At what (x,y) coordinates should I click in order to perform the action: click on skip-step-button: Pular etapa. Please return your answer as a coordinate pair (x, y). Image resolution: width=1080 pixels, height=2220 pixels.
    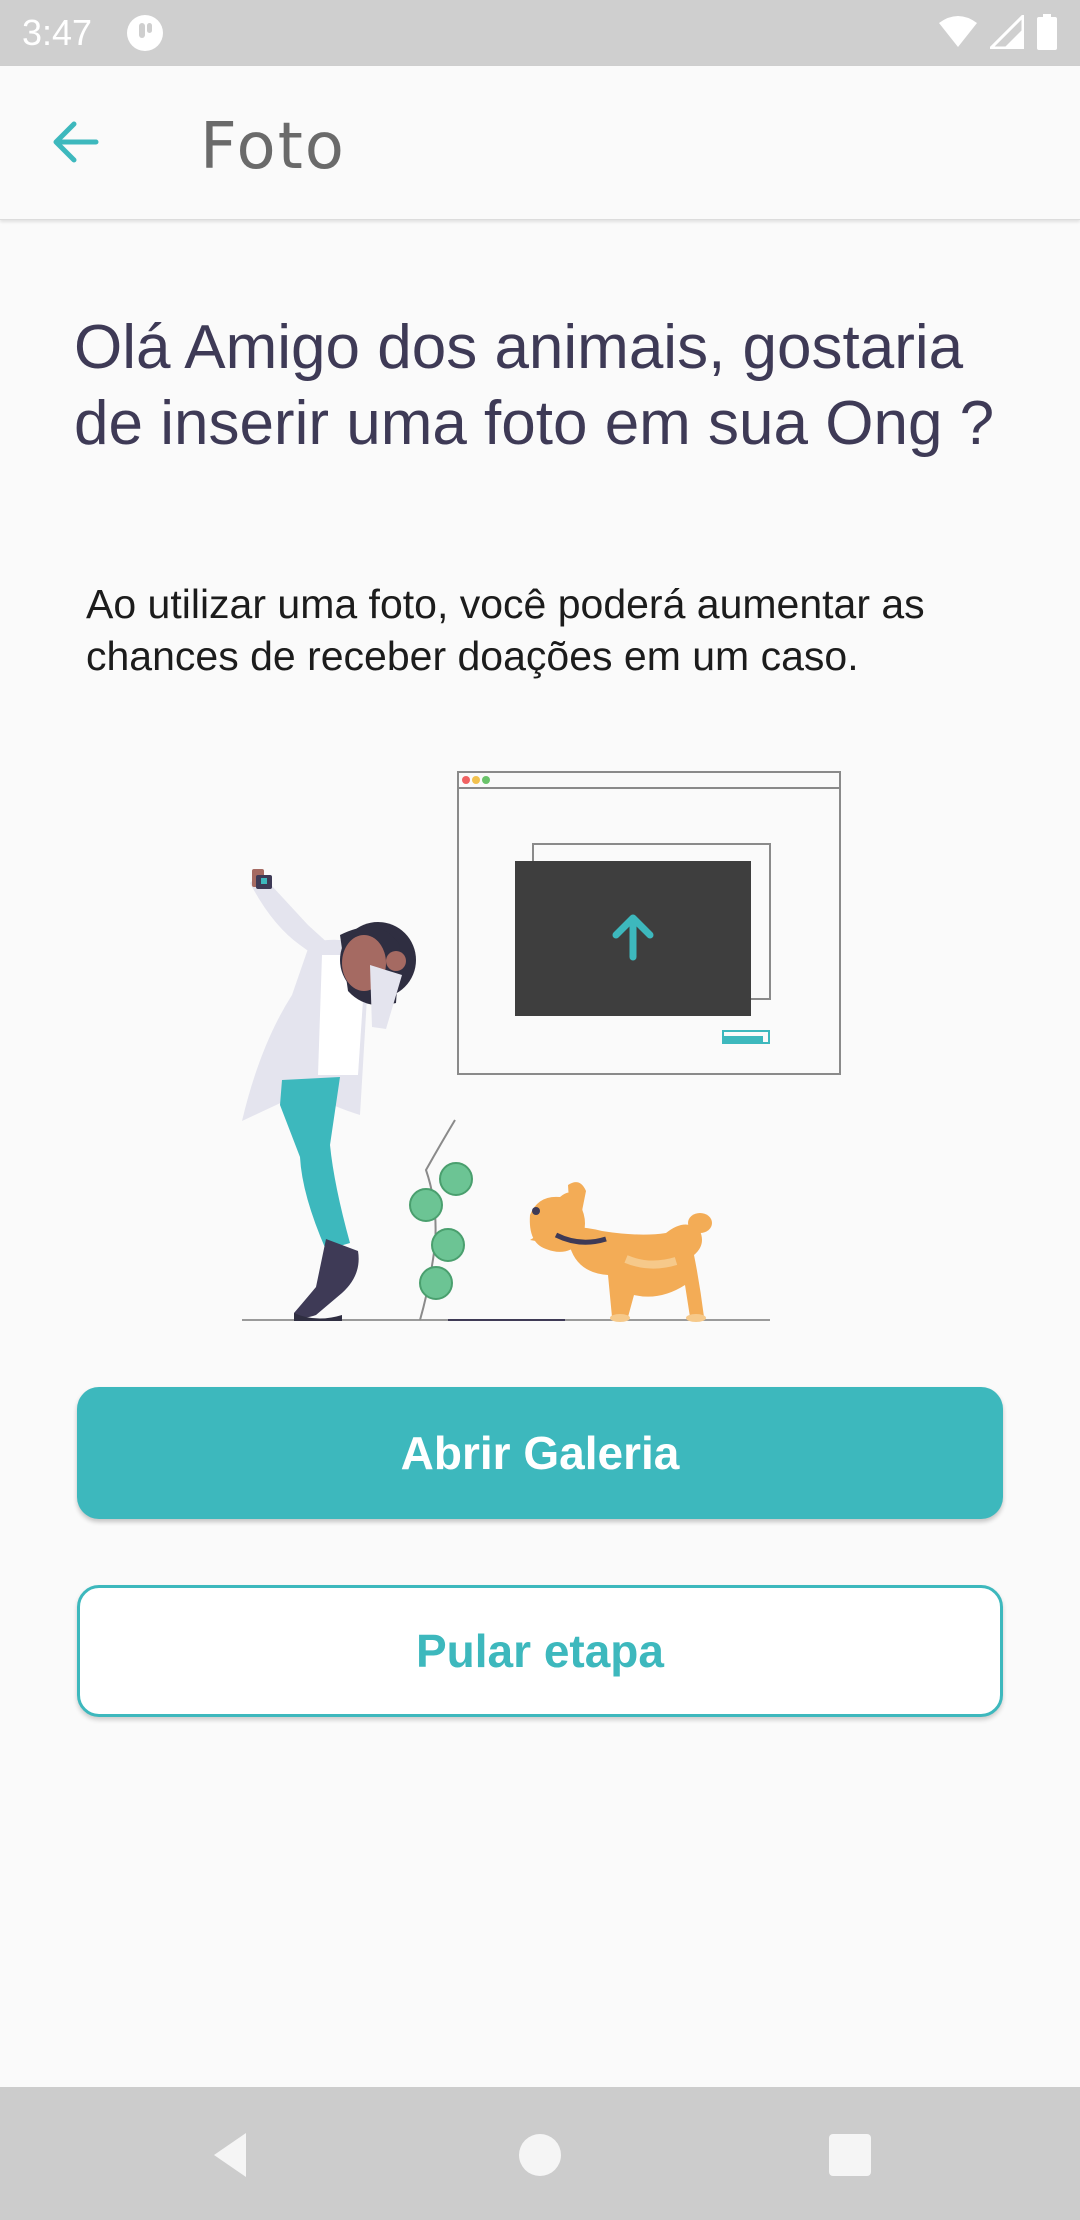
    Looking at the image, I should click on (540, 1651).